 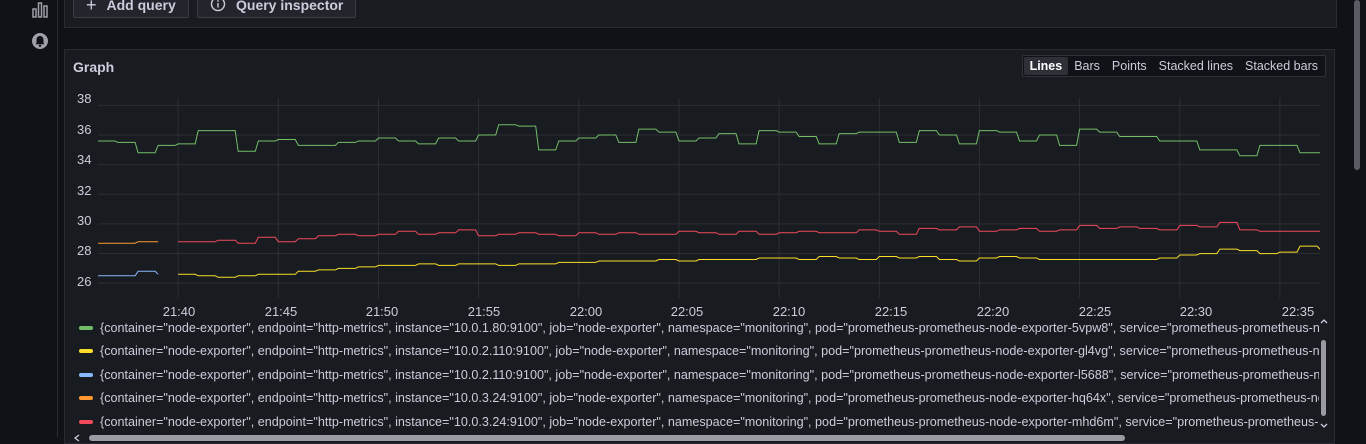 What do you see at coordinates (218, 7) in the screenshot?
I see `info-circle-icon` at bounding box center [218, 7].